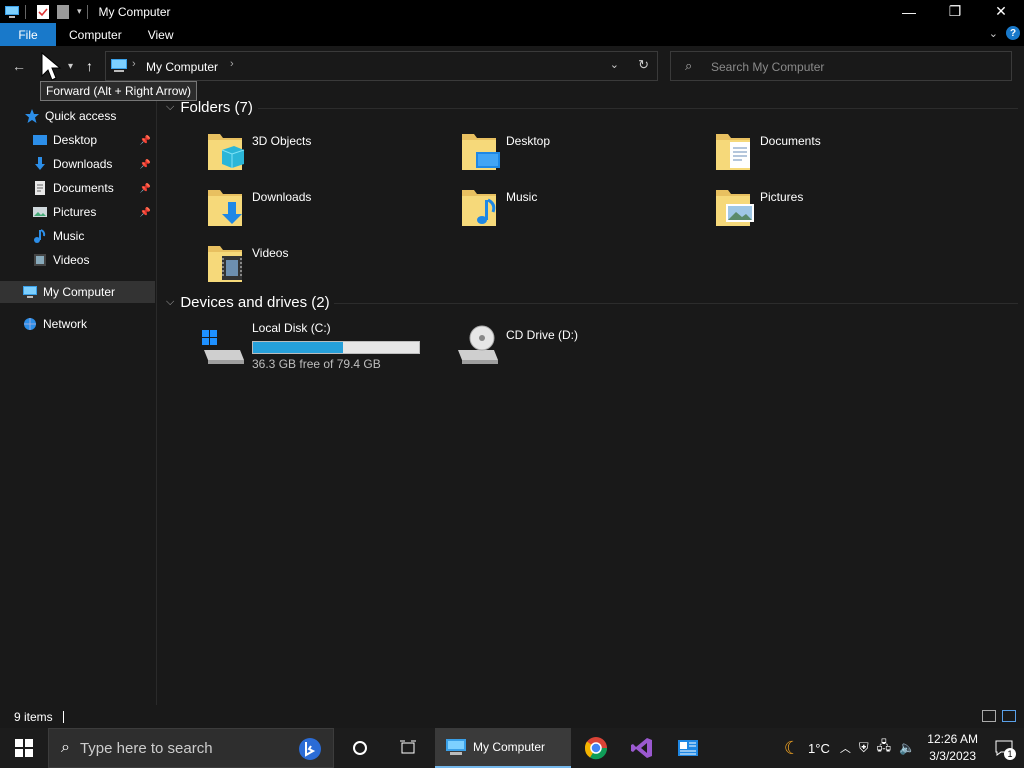 The image size is (1024, 768). I want to click on ribbon-tabs: File Computer View ⌄ ?, so click(512, 34).